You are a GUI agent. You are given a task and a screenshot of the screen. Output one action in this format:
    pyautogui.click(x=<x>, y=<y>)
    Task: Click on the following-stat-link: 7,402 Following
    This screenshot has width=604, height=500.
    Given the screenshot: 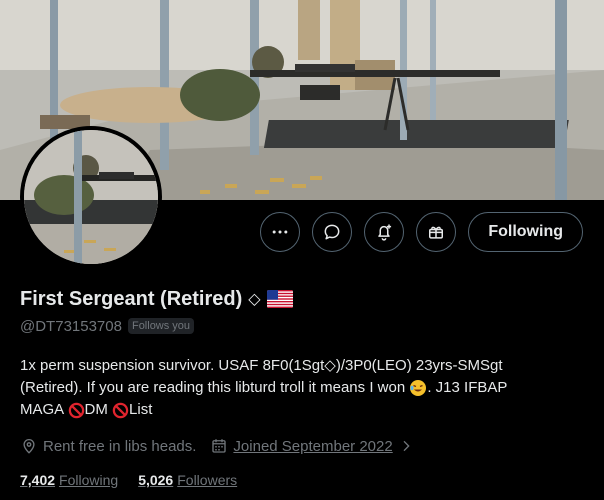 What is the action you would take?
    pyautogui.click(x=69, y=480)
    